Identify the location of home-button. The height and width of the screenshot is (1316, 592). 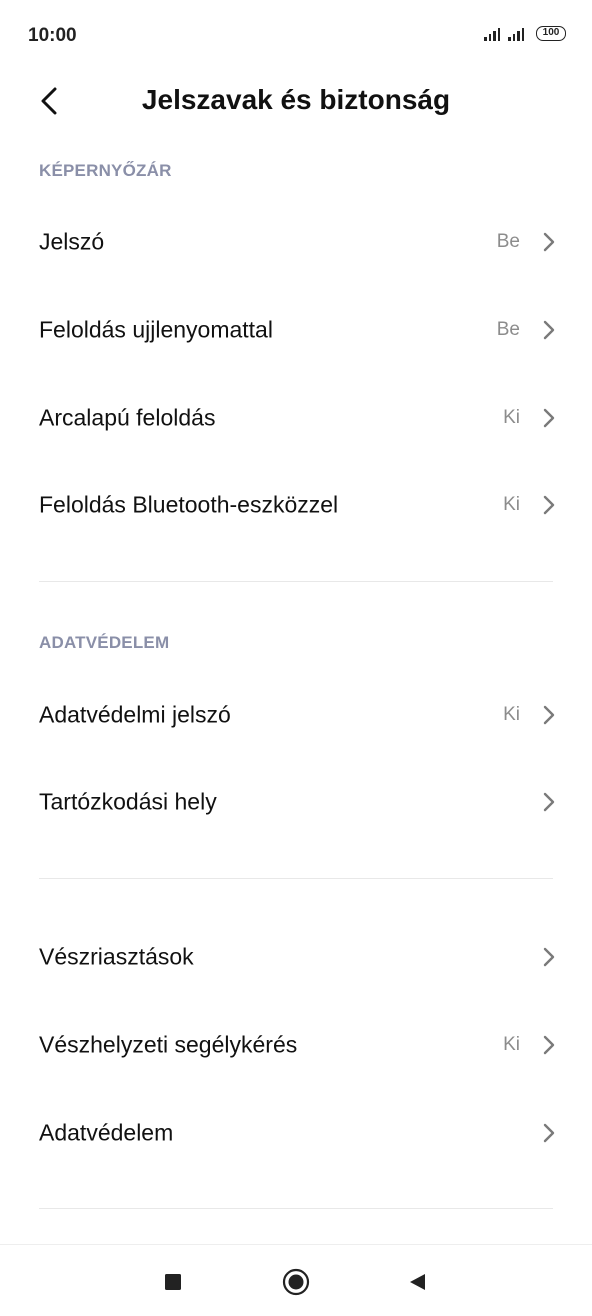
(296, 1282).